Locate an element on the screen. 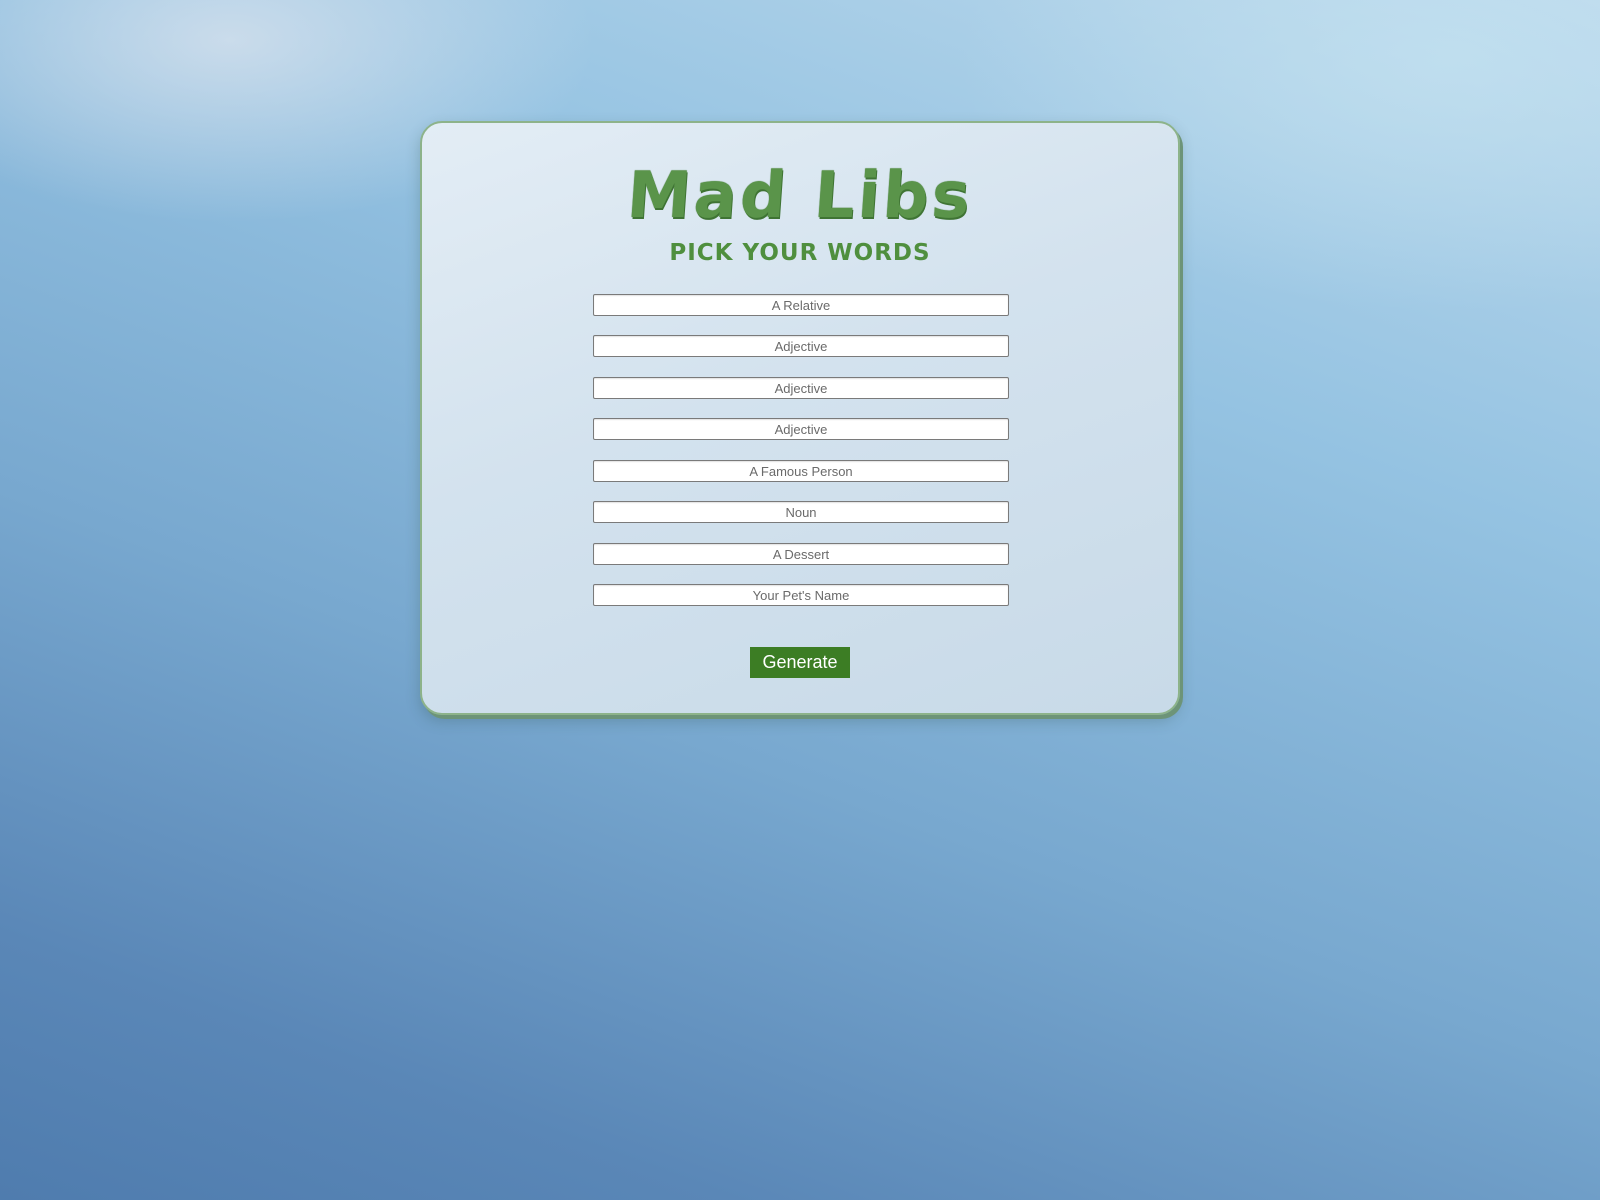  adjective-3-input is located at coordinates (801, 429).